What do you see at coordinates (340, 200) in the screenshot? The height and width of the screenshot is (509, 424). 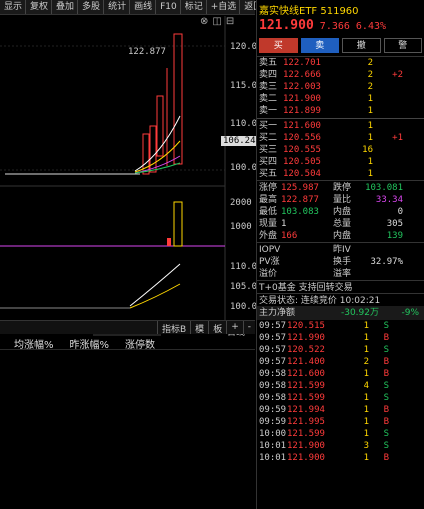 I see `stat-row: 最高 122.877 量比 33.34` at bounding box center [340, 200].